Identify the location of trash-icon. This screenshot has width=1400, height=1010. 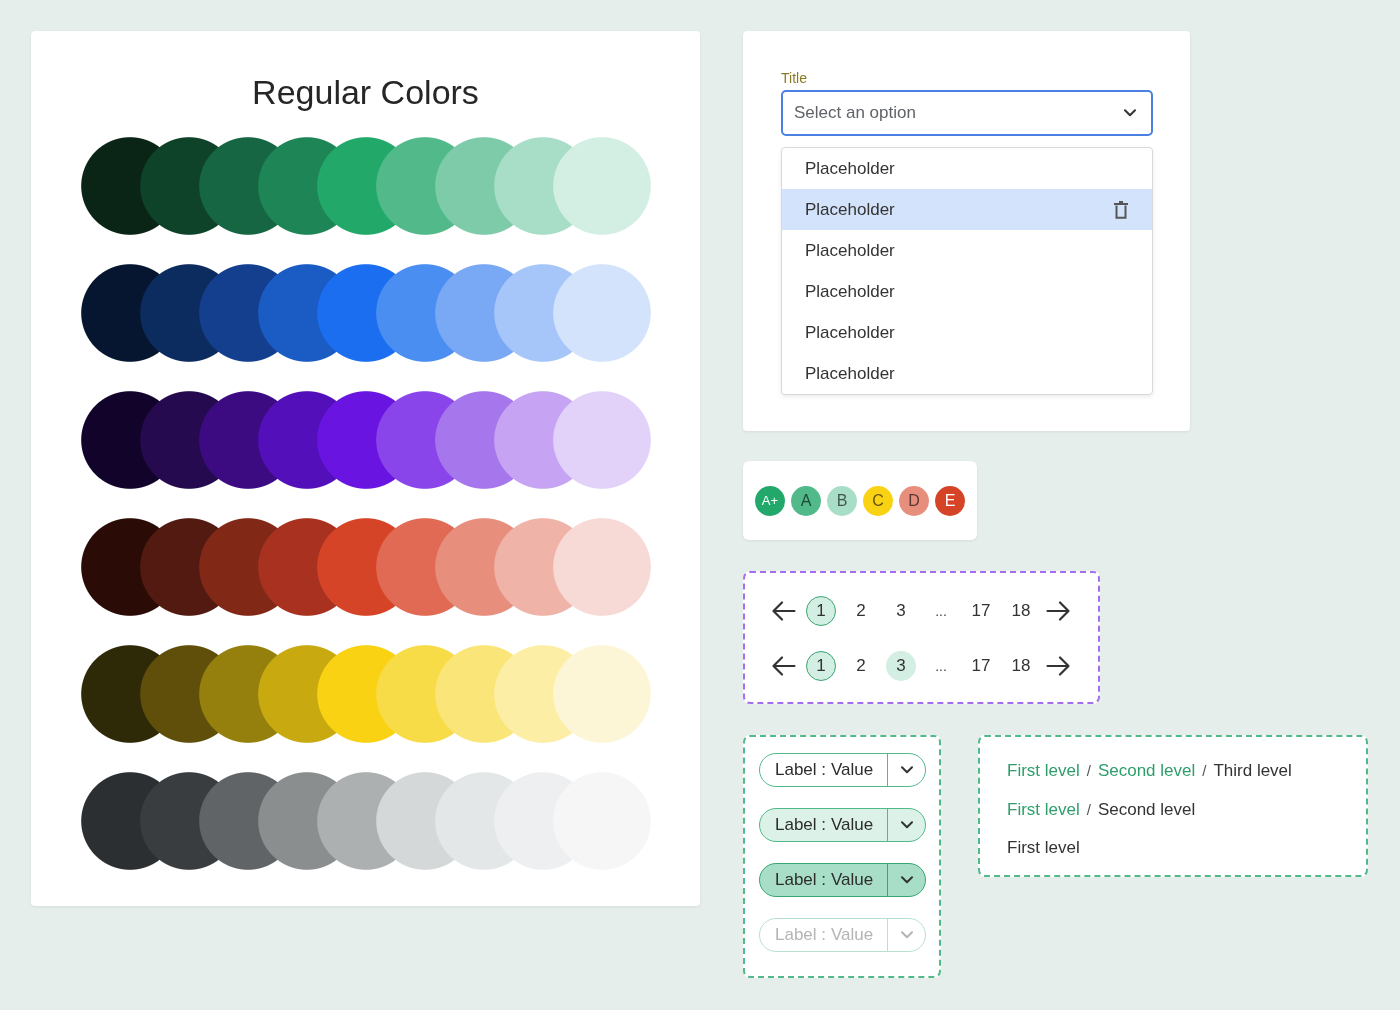
(1121, 209).